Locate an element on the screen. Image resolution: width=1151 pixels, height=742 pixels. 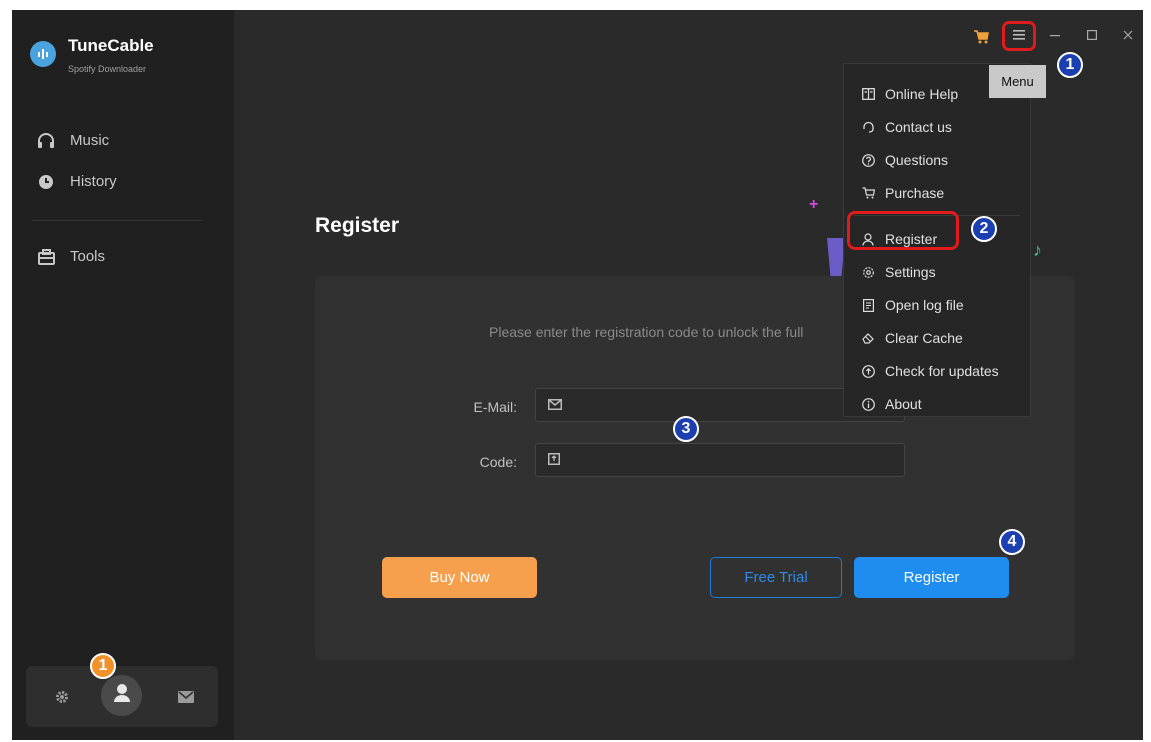
menu-item-purchase: Purchase is located at coordinates (902, 193).